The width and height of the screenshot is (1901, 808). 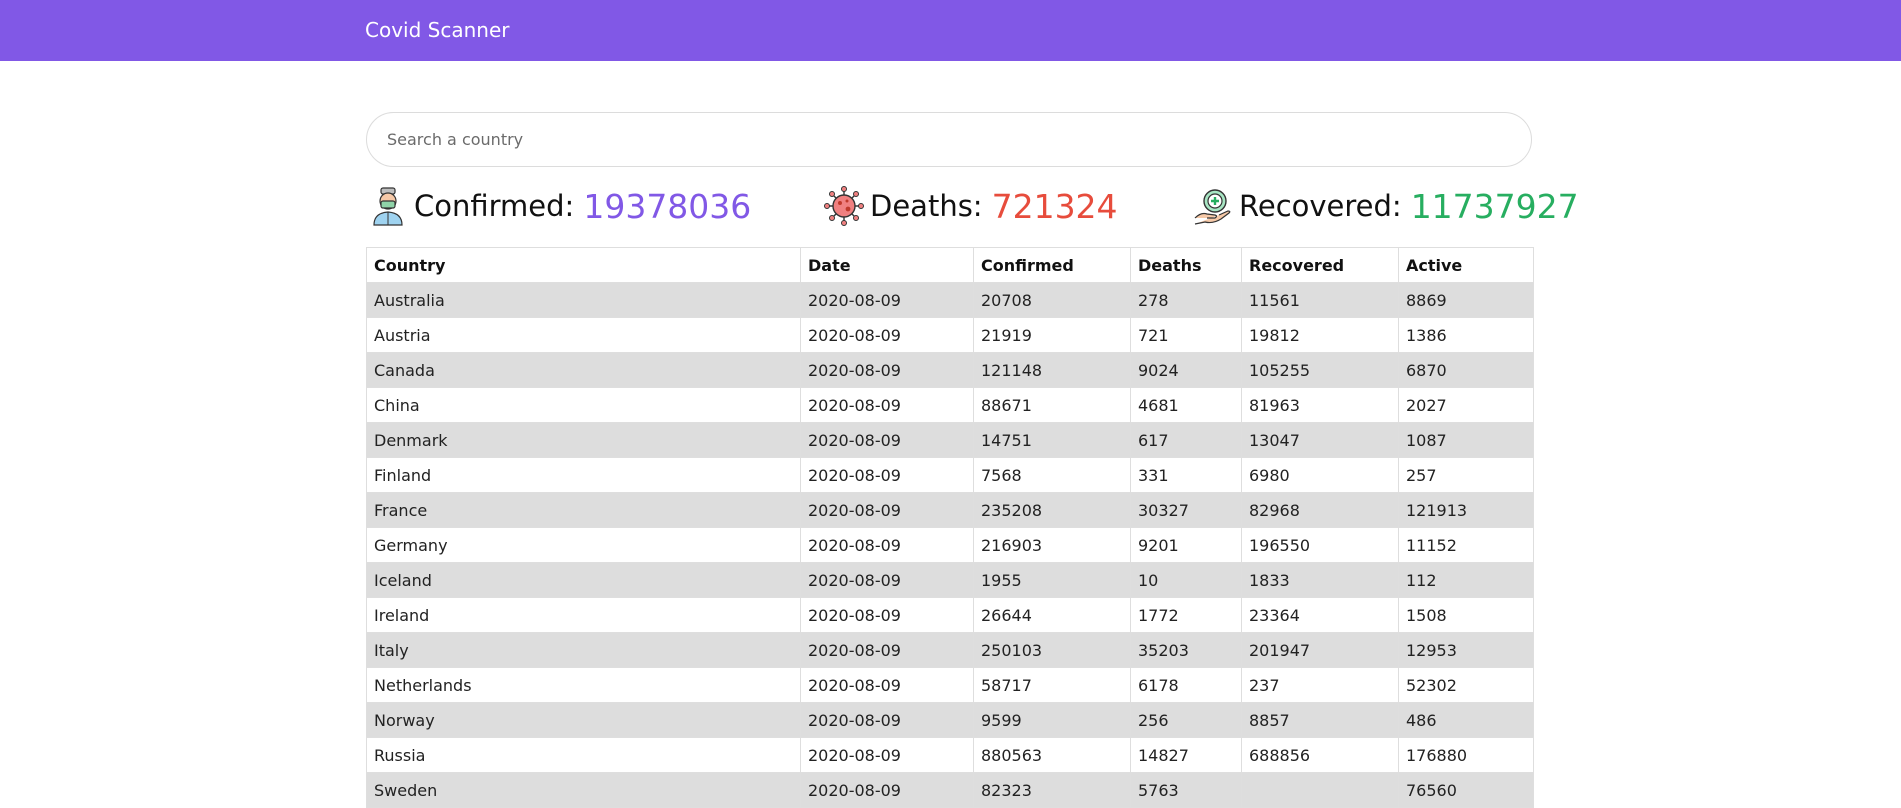 What do you see at coordinates (1466, 580) in the screenshot?
I see `active-cell: 112` at bounding box center [1466, 580].